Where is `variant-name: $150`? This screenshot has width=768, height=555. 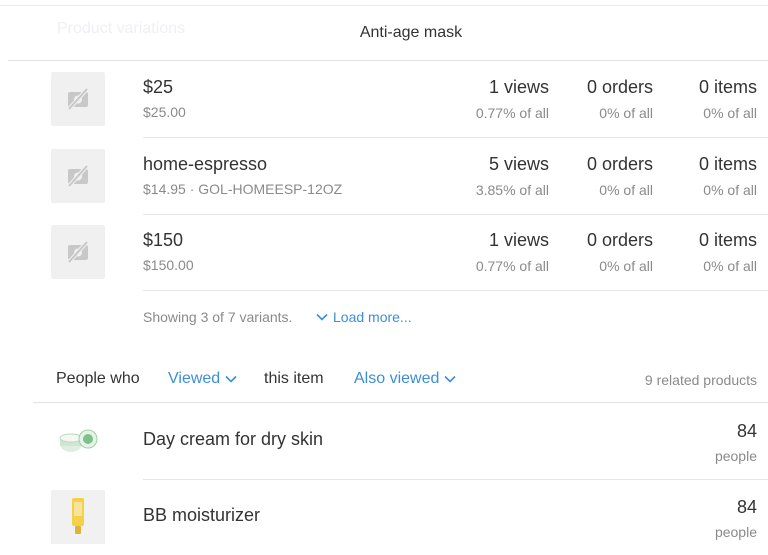 variant-name: $150 is located at coordinates (163, 240).